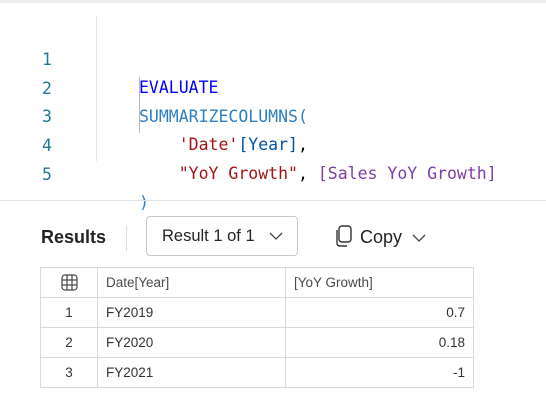  I want to click on result-selector-dropdown: Result 1 of 1, so click(222, 236).